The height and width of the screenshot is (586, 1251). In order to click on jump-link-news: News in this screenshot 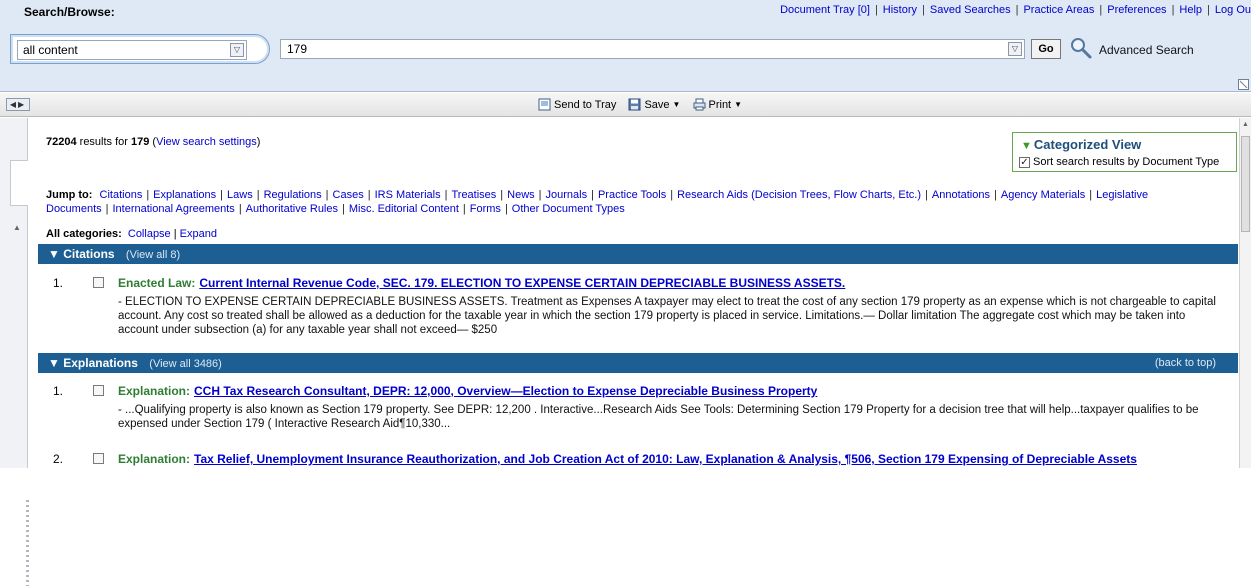, I will do `click(521, 195)`.